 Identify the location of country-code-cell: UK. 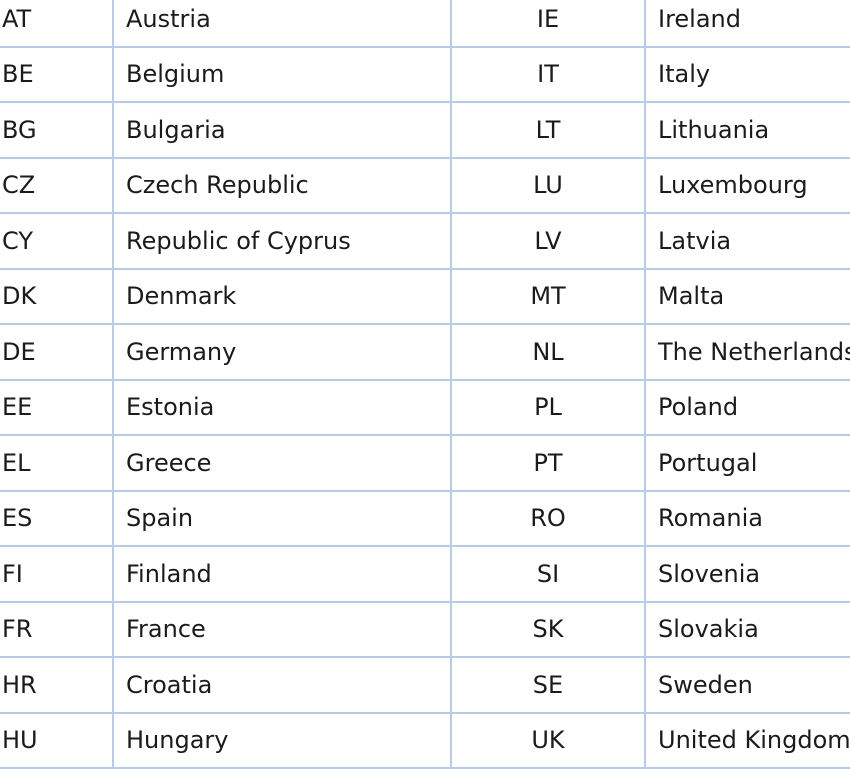
(548, 740).